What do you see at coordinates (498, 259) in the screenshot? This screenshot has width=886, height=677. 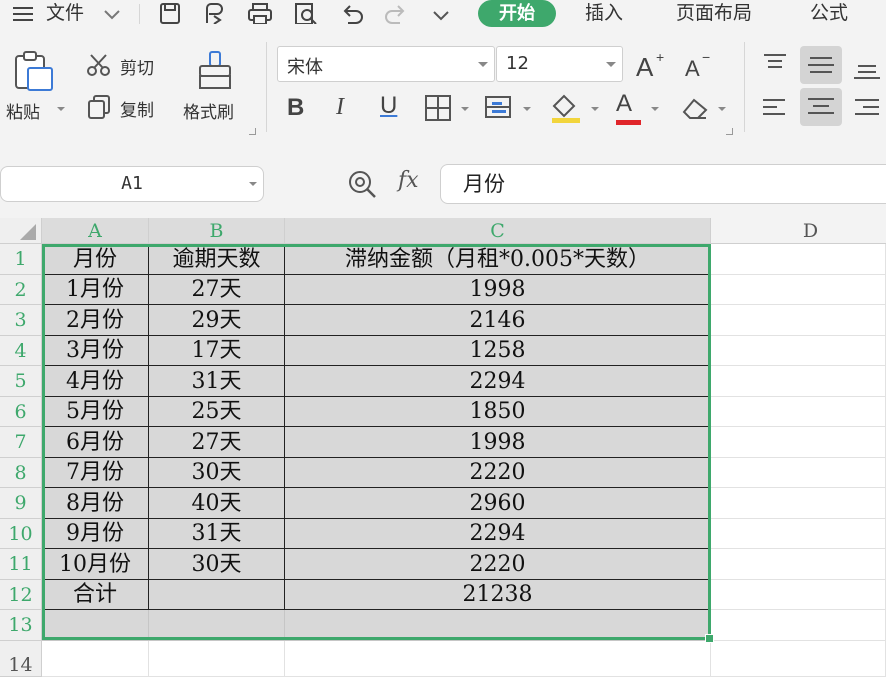 I see `table-header-cell: 滞纳金额（月租*0.005*天数）` at bounding box center [498, 259].